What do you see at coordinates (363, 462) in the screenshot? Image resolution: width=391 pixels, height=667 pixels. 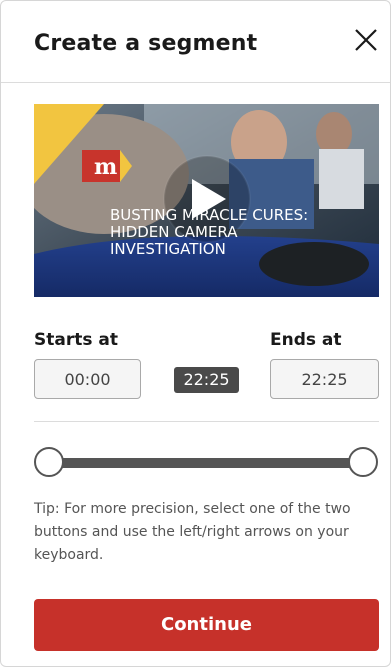 I see `slider-end-handle` at bounding box center [363, 462].